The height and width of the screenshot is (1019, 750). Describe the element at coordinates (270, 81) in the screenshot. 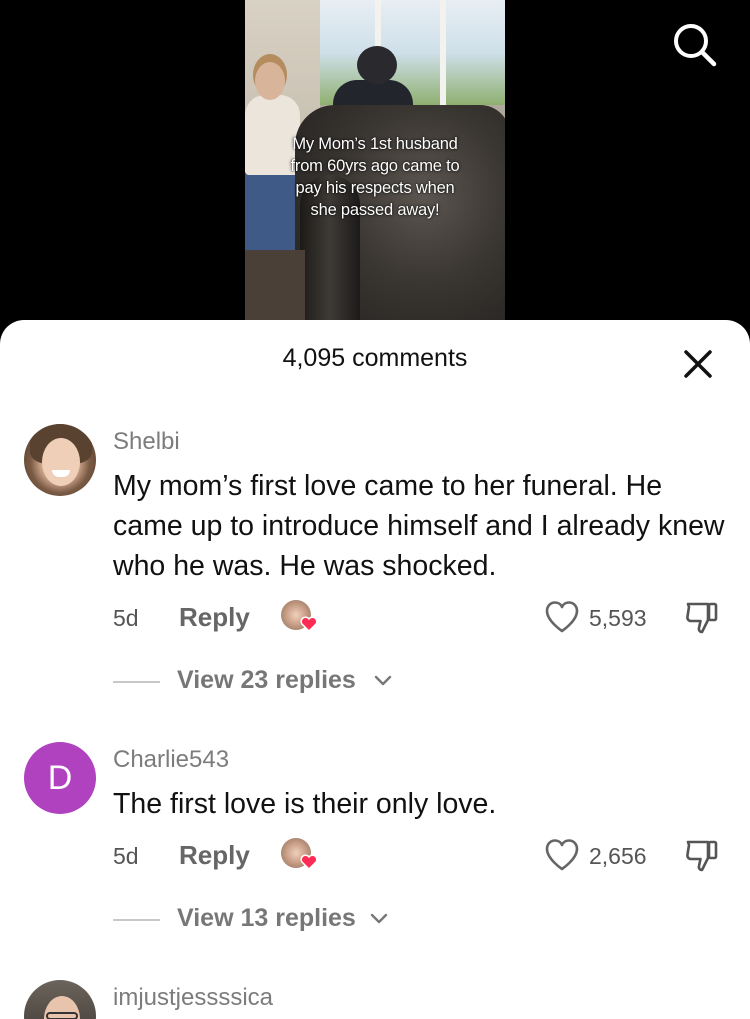

I see `video-scene-person-head` at that location.